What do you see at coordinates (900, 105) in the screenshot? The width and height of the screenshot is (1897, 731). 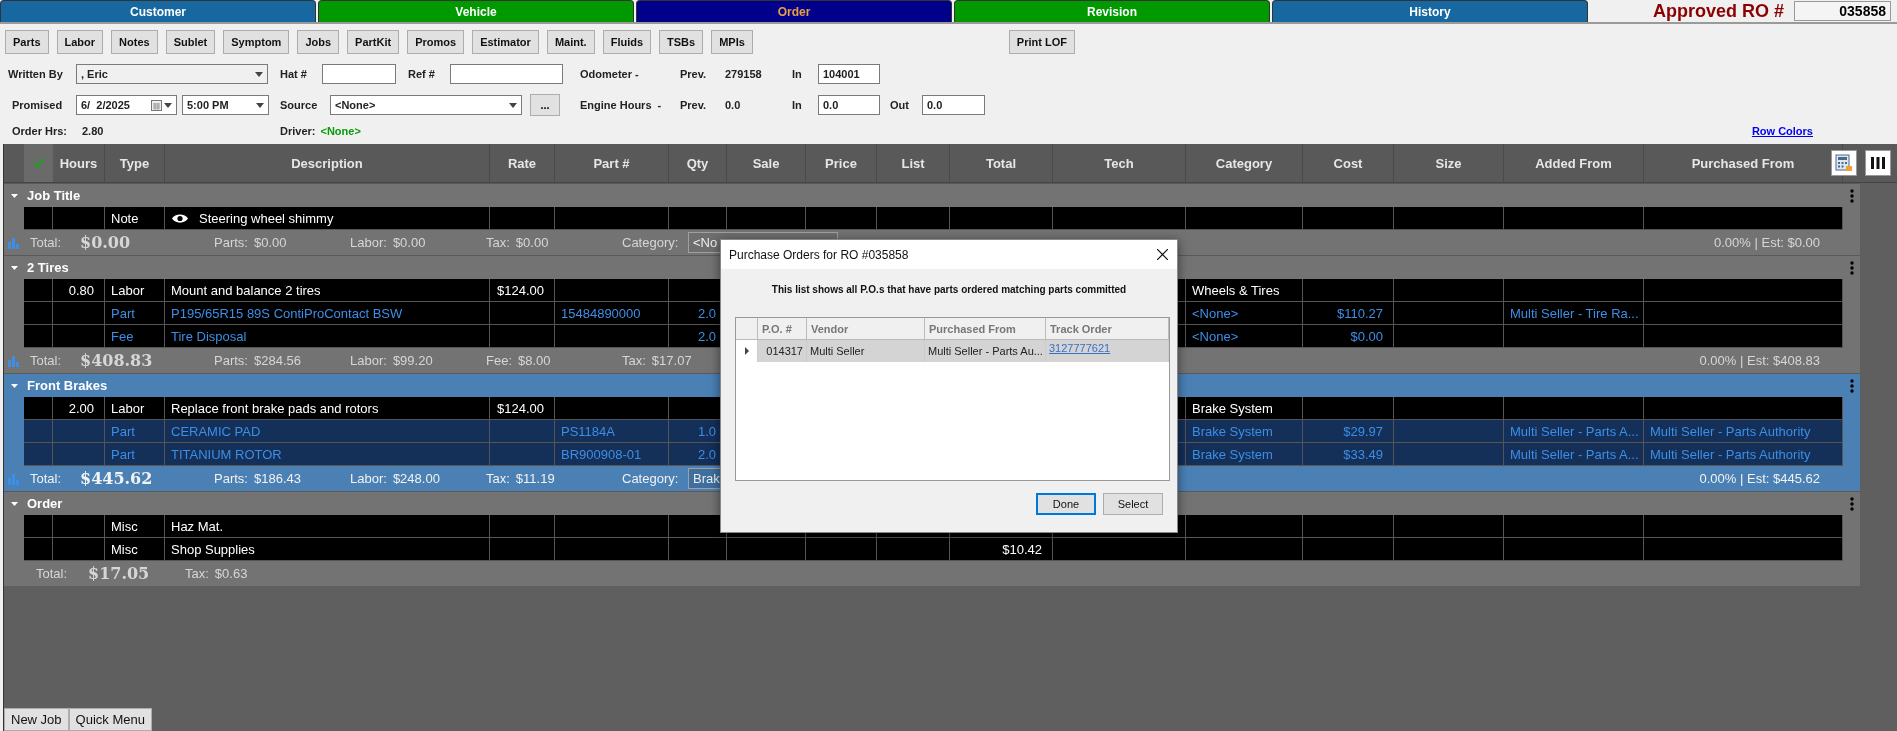 I see `field-label: Out` at bounding box center [900, 105].